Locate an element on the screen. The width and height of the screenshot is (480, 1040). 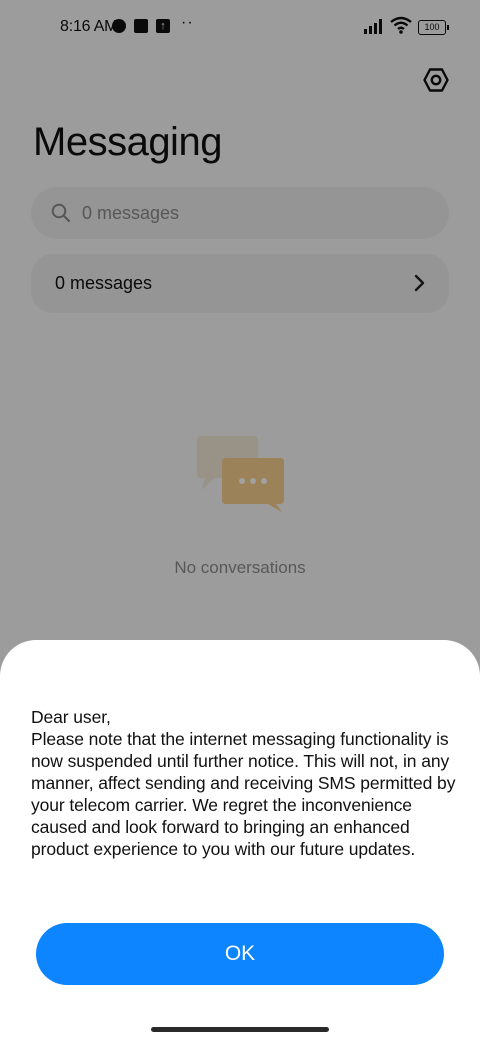
dialog-greeting: Dear user, is located at coordinates (71, 717).